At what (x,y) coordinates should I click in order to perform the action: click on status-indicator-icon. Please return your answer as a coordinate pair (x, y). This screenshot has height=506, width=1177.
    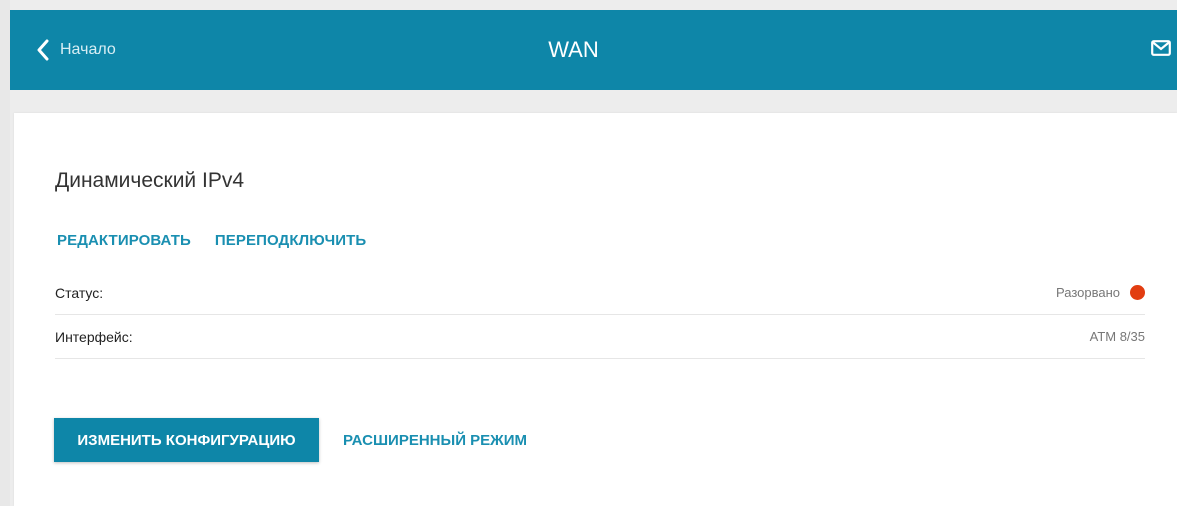
    Looking at the image, I should click on (1137, 292).